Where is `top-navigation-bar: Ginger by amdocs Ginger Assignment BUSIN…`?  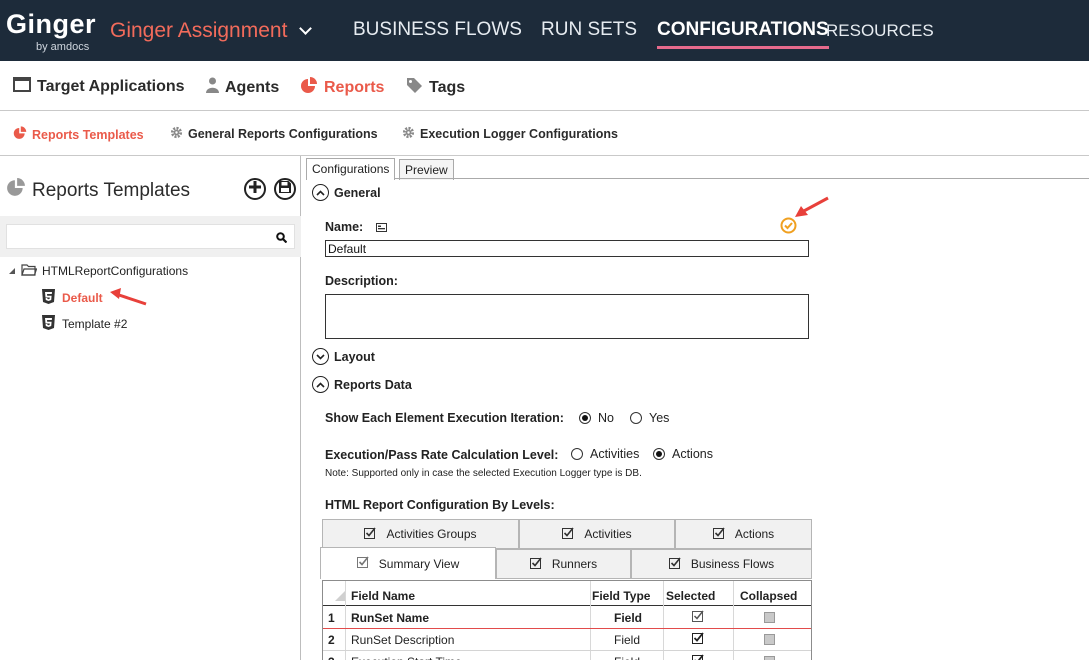 top-navigation-bar: Ginger by amdocs Ginger Assignment BUSIN… is located at coordinates (544, 30).